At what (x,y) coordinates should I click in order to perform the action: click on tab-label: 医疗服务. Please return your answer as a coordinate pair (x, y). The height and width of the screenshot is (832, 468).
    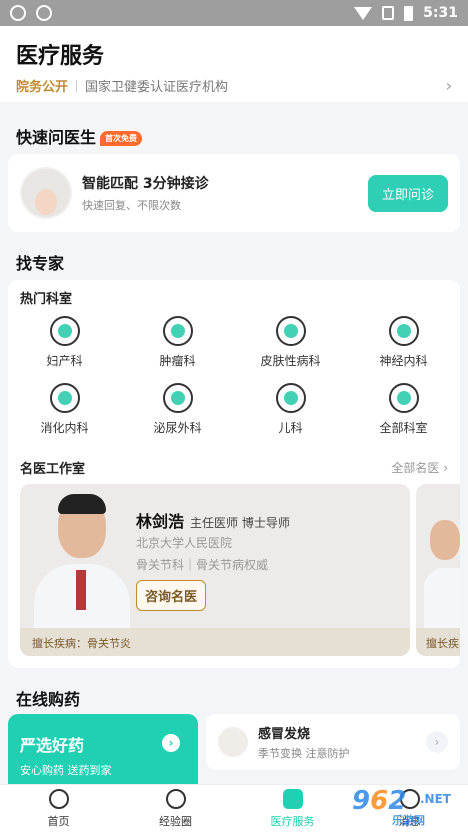
    Looking at the image, I should click on (292, 821).